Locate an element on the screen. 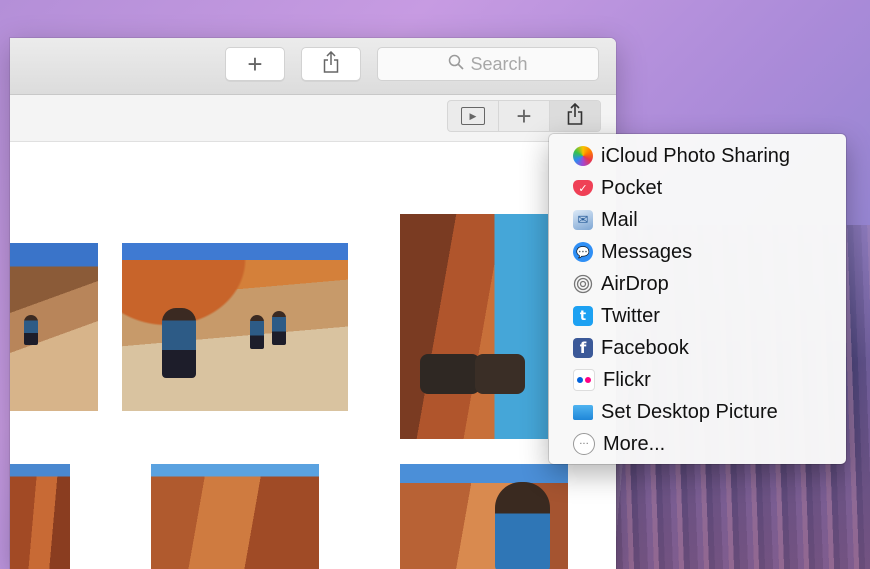 This screenshot has height=569, width=870. person-portrait is located at coordinates (522, 525).